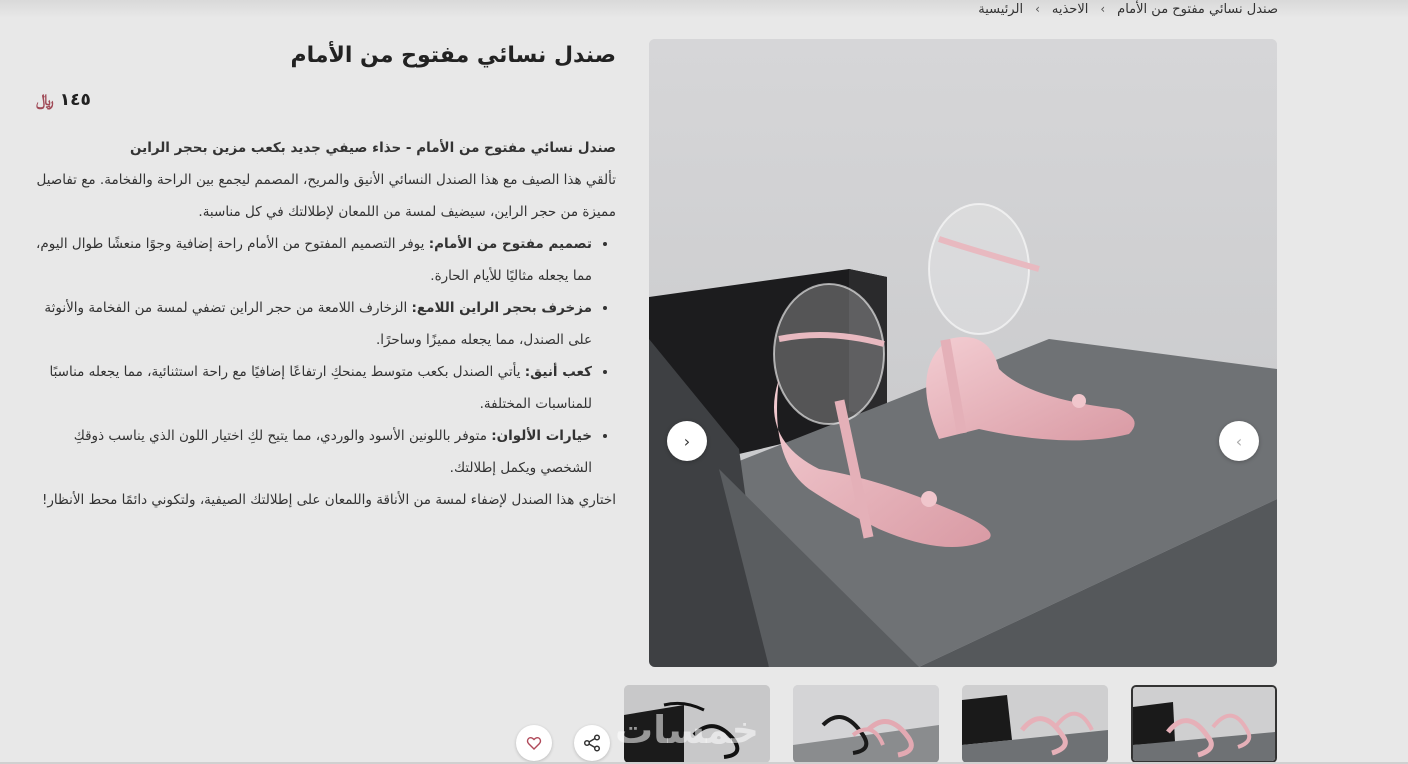 The image size is (1408, 764). I want to click on breadcrumb-category: الاحذيه, so click(1070, 9).